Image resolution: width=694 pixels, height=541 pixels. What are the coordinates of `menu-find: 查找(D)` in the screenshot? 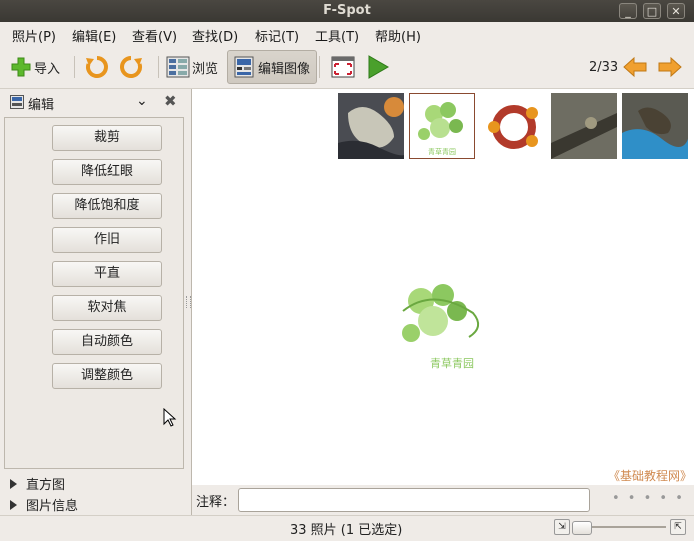 It's located at (215, 35).